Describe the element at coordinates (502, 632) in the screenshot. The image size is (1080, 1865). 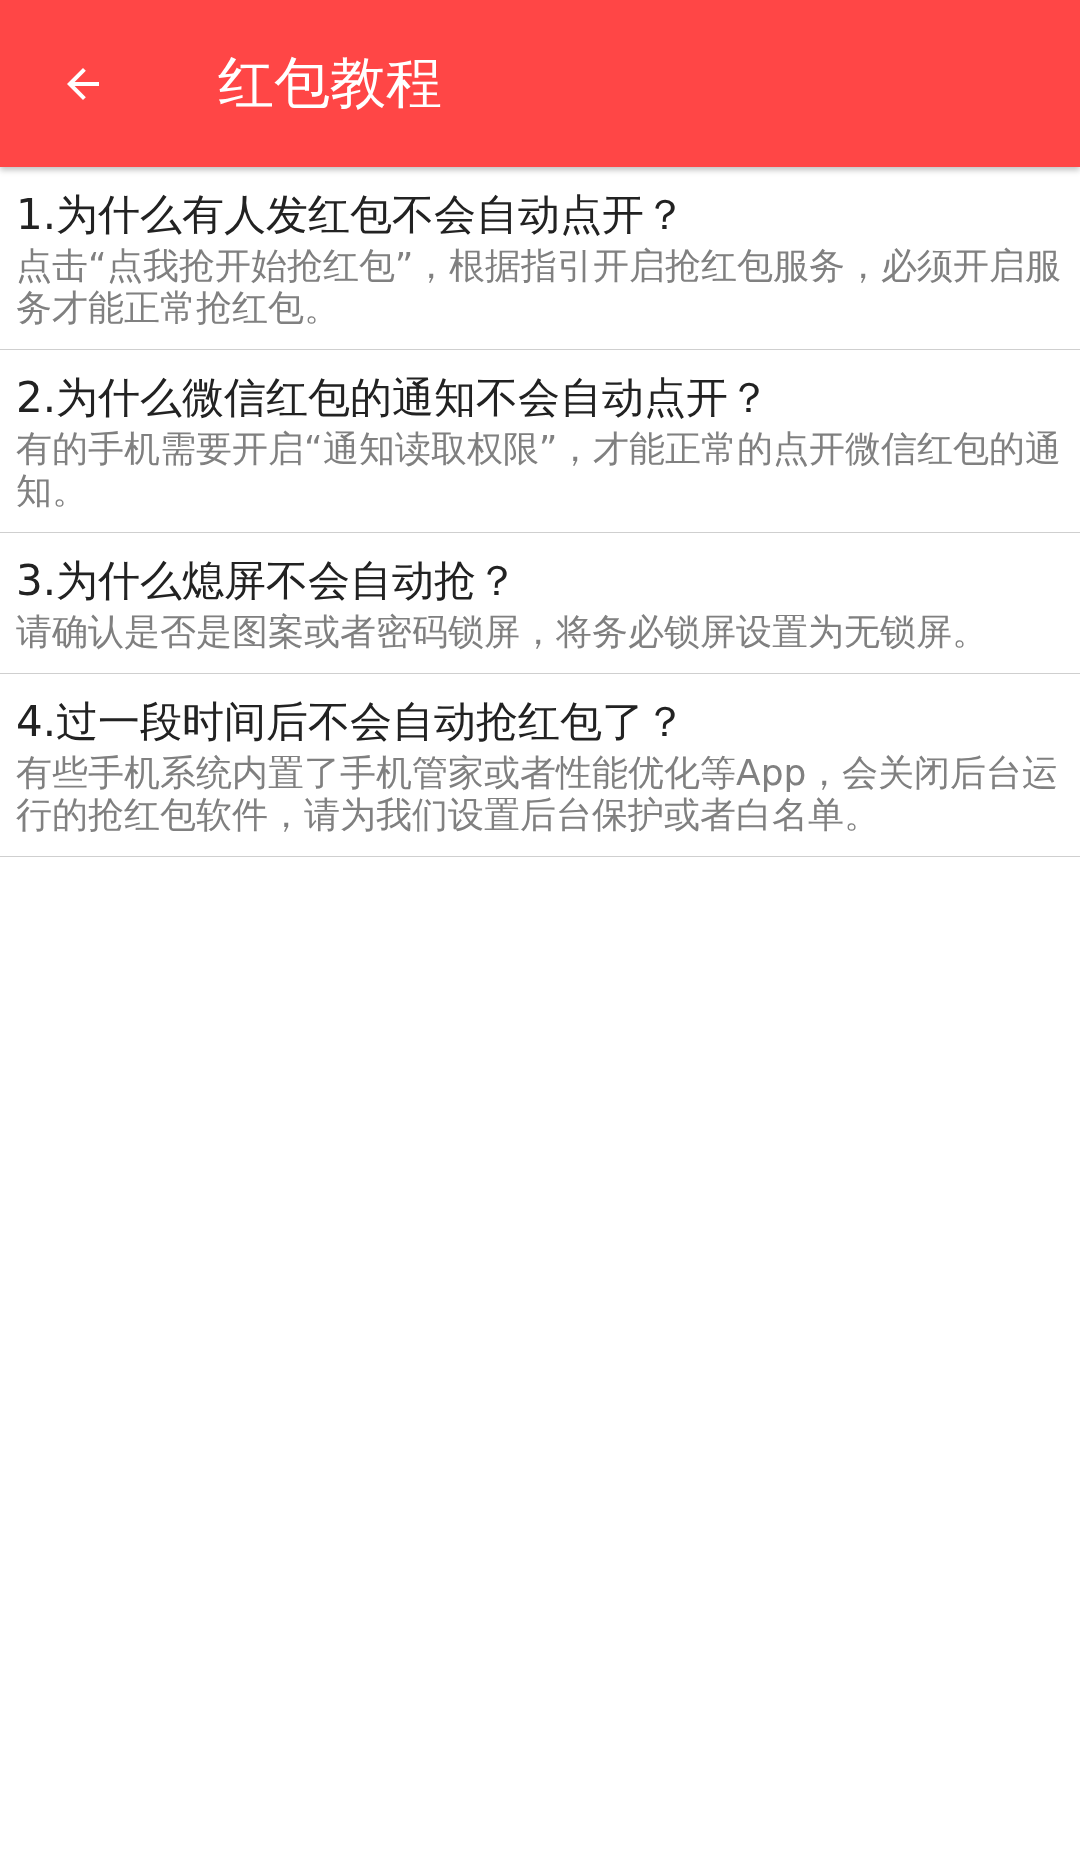
I see `faq-answer: 请确认是否是图案或者密码锁屏，将务必锁屏设置为无锁屏。` at that location.